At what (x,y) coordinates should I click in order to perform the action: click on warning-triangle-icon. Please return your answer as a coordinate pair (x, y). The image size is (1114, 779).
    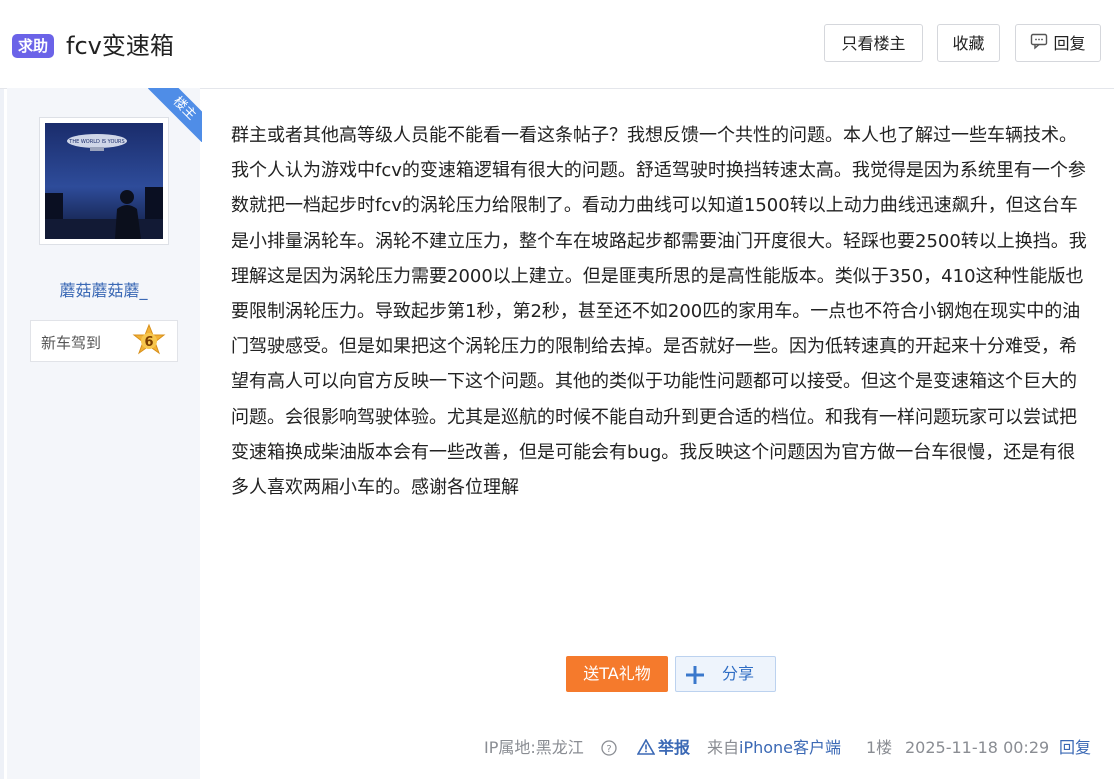
    Looking at the image, I should click on (646, 747).